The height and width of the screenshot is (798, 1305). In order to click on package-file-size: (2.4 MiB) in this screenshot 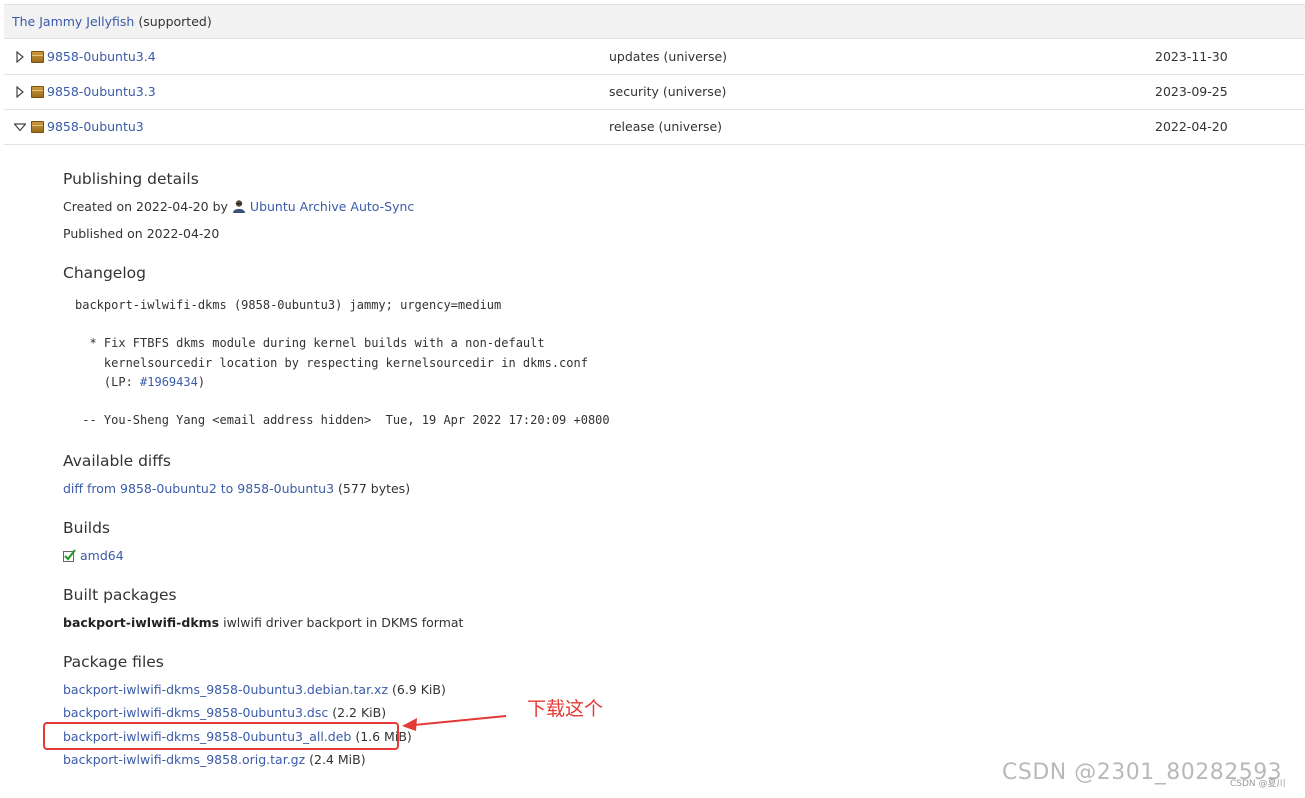, I will do `click(337, 759)`.